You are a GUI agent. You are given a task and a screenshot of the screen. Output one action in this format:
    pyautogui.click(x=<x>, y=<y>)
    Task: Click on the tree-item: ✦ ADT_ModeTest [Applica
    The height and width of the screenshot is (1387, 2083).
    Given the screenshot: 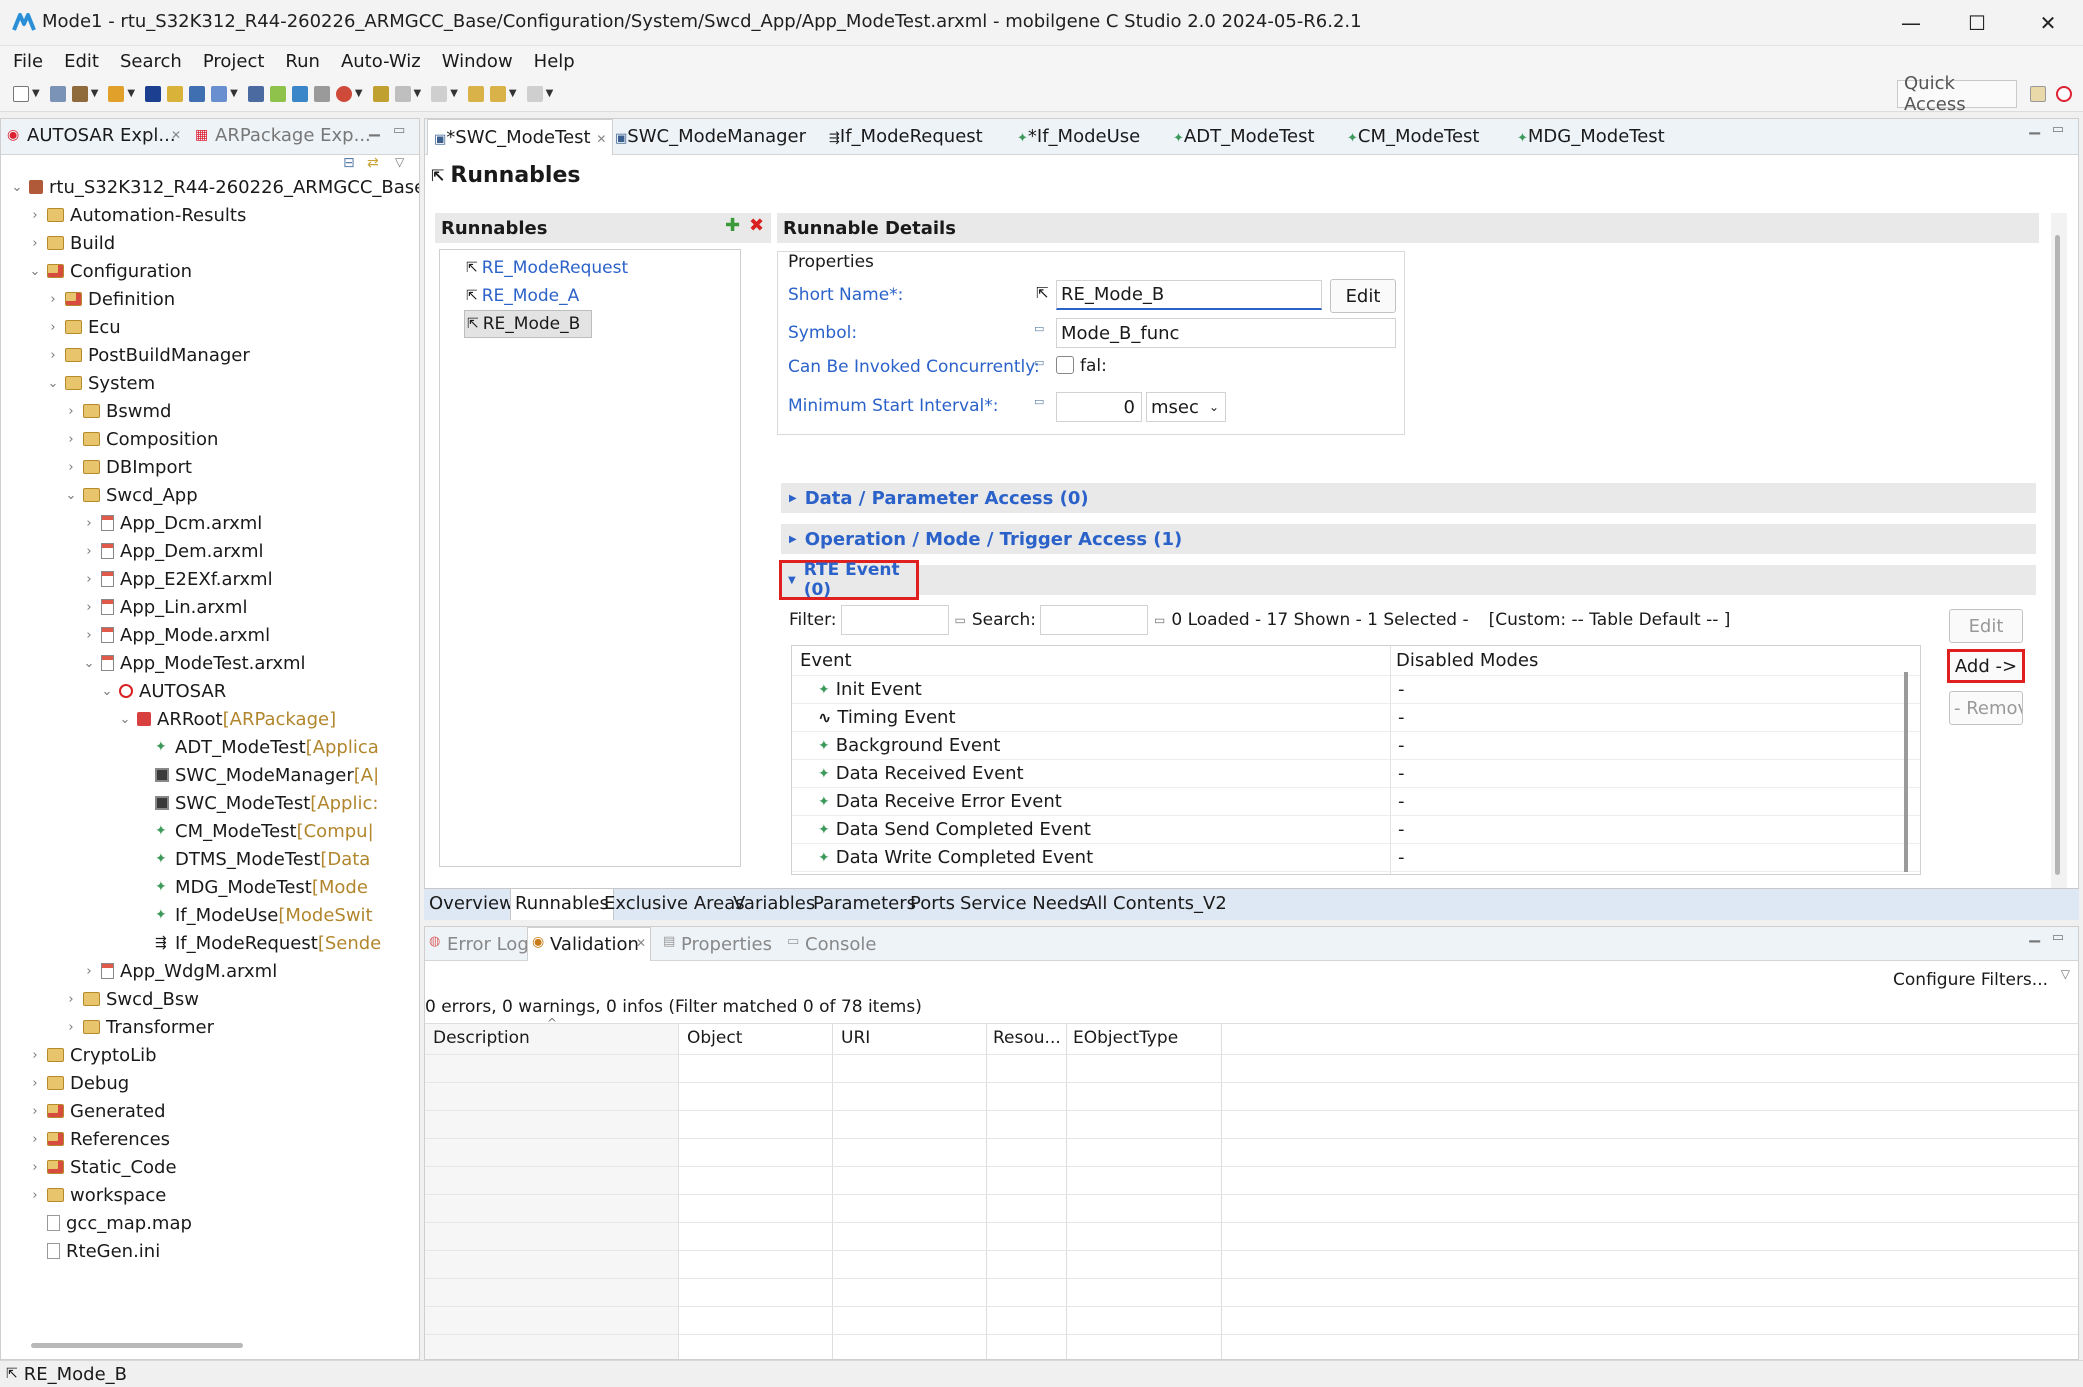 What is the action you would take?
    pyautogui.click(x=210, y=747)
    